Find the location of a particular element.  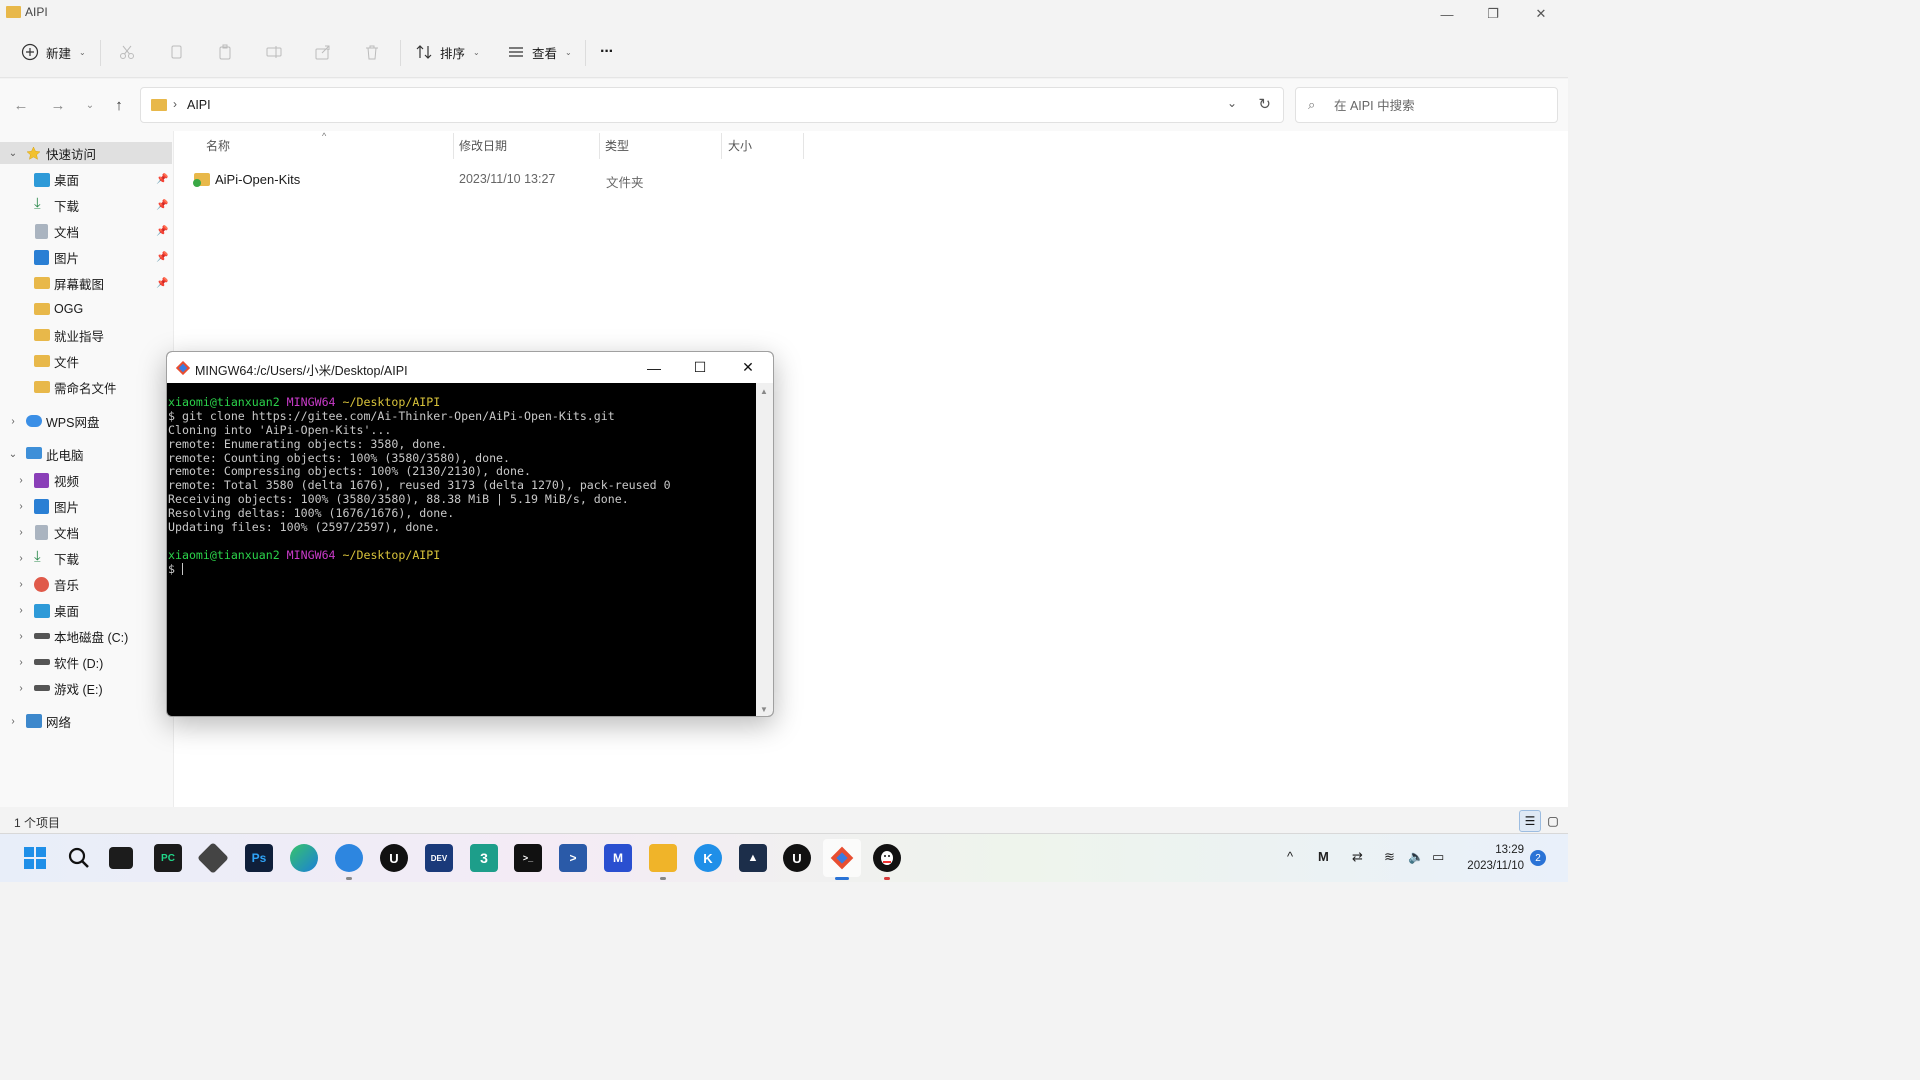

wifi-icon: ≋ is located at coordinates (1389, 857).